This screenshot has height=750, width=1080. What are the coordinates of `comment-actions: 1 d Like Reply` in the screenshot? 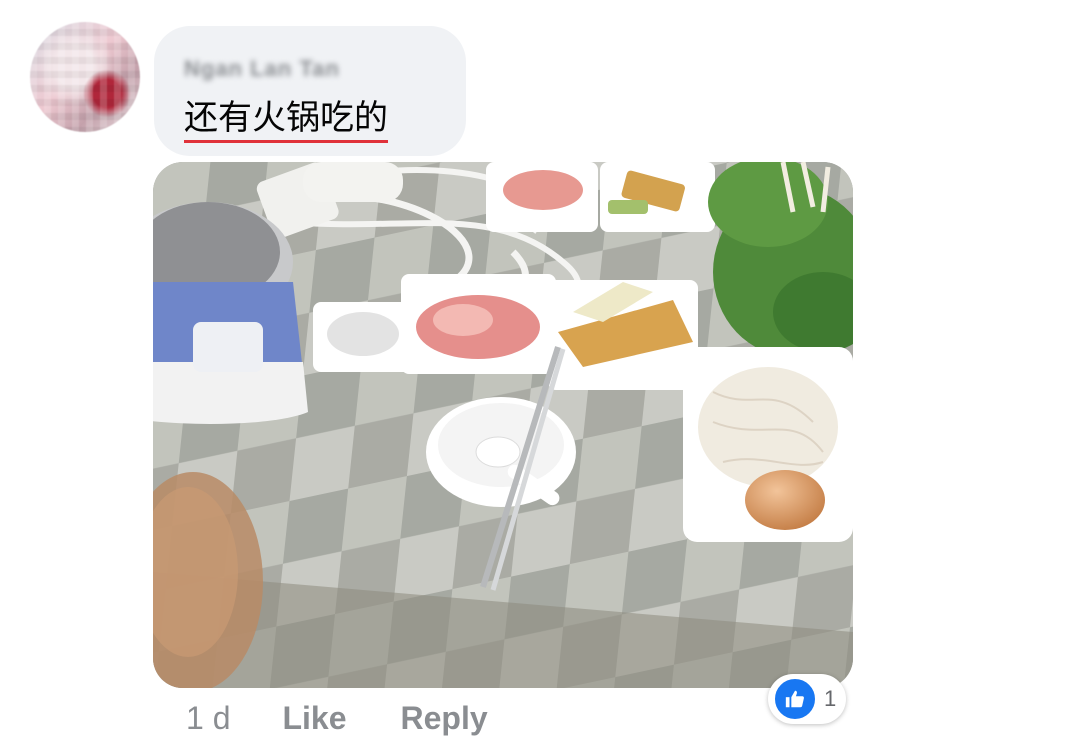 It's located at (337, 718).